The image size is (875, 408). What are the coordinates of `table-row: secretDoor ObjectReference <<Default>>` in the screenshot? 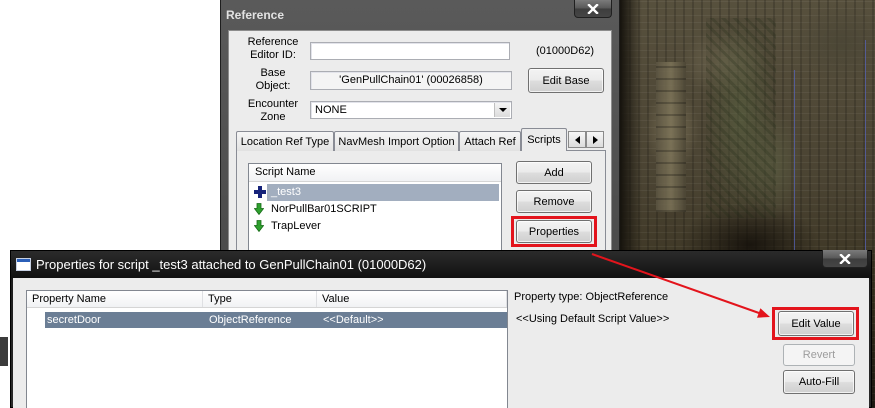 It's located at (267, 320).